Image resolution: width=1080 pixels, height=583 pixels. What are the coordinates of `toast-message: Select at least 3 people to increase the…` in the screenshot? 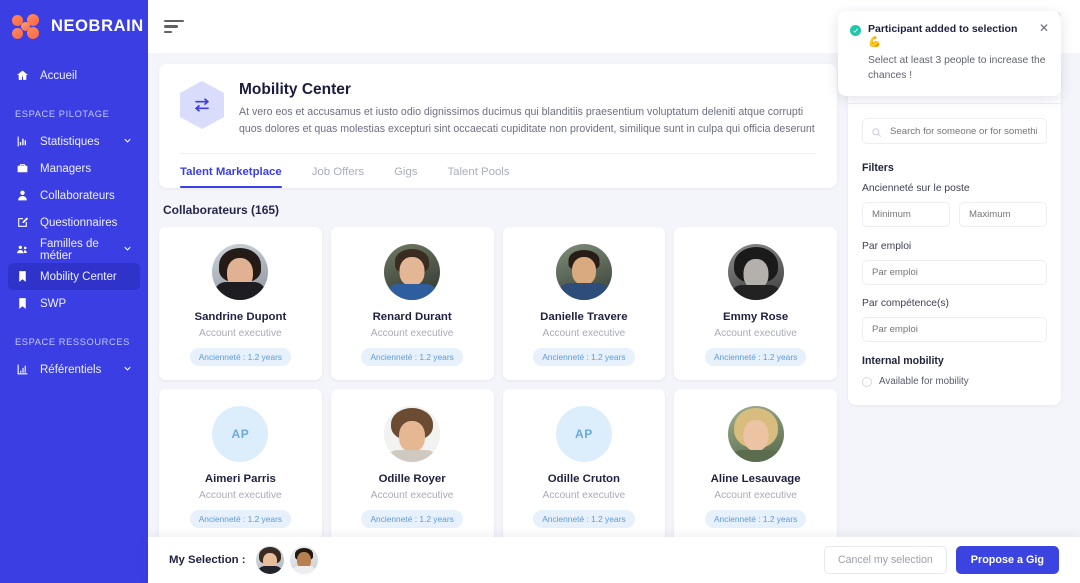 It's located at (957, 68).